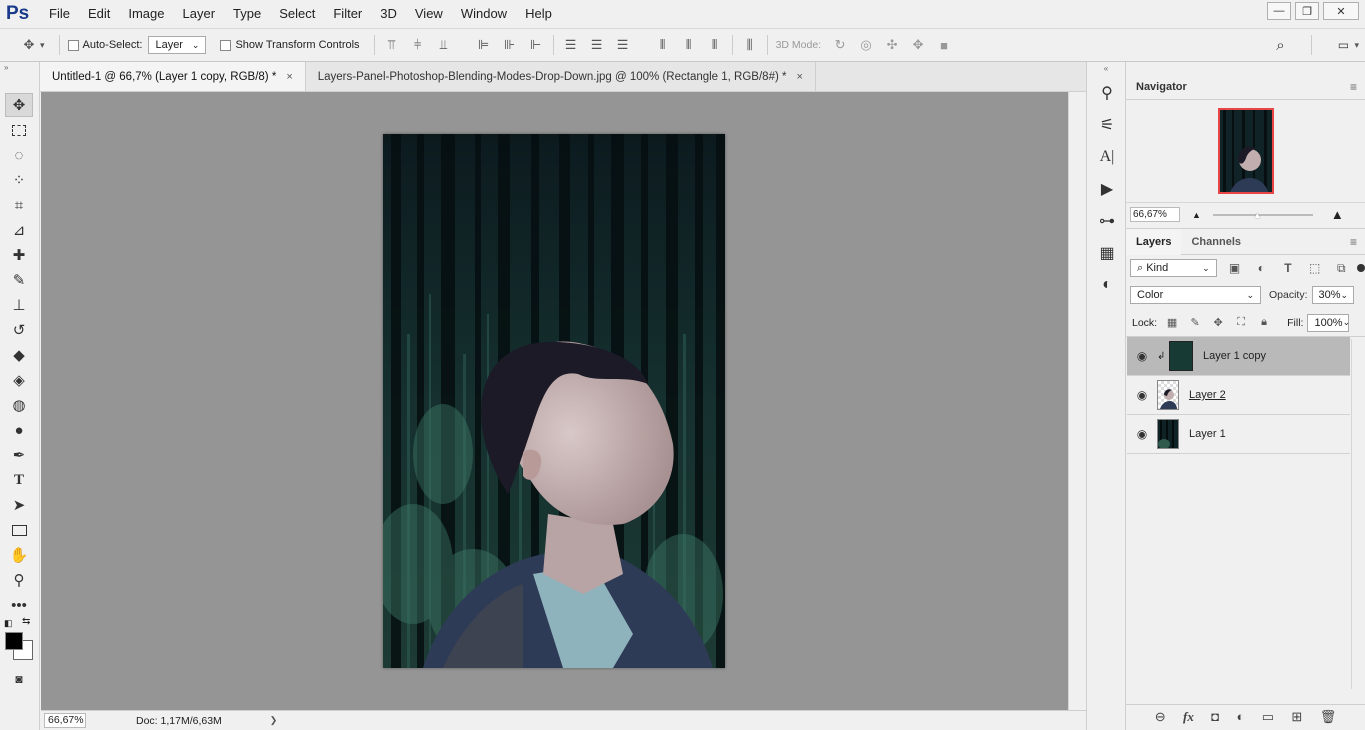  Describe the element at coordinates (571, 45) in the screenshot. I see `distribute-top-icon: ☰` at that location.